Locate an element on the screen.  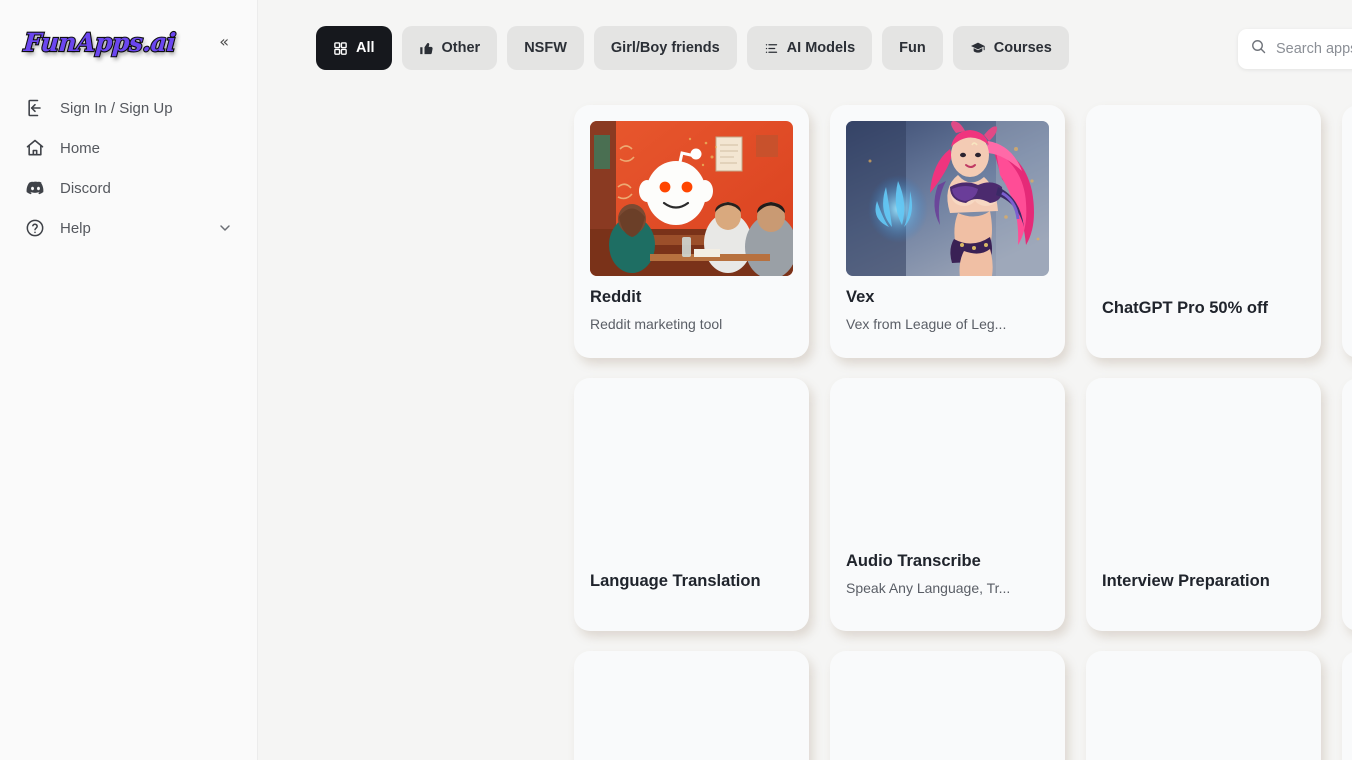
sidebar-item-sign-in-sign-up: Sign In / Sign Up is located at coordinates (128, 108).